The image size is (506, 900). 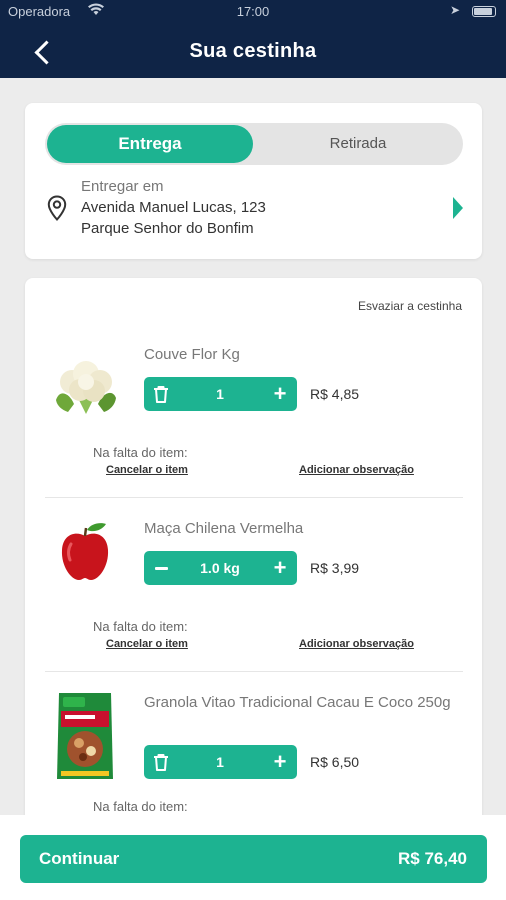 What do you see at coordinates (432, 858) in the screenshot?
I see `cart-total: R$ 76,40` at bounding box center [432, 858].